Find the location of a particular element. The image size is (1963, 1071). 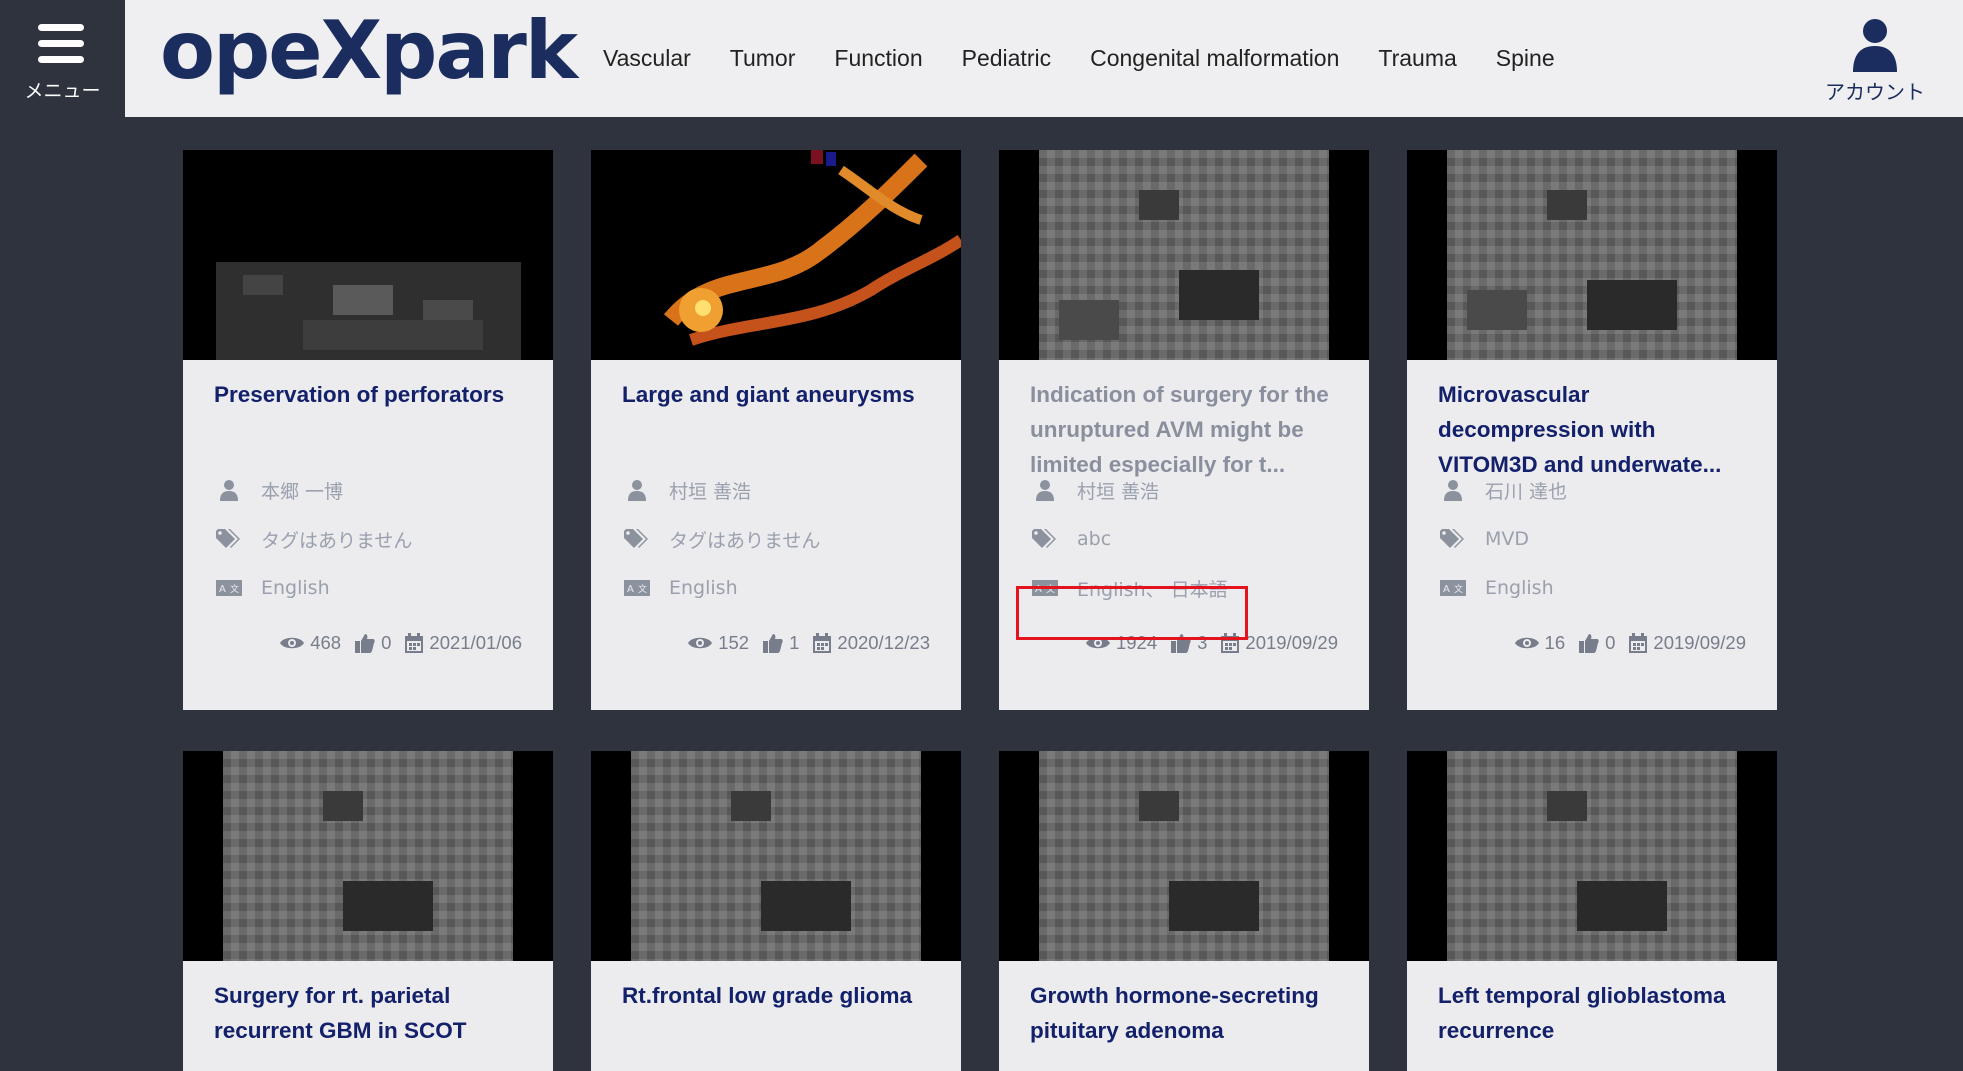

nav-item-tumor: Tumor is located at coordinates (763, 58).